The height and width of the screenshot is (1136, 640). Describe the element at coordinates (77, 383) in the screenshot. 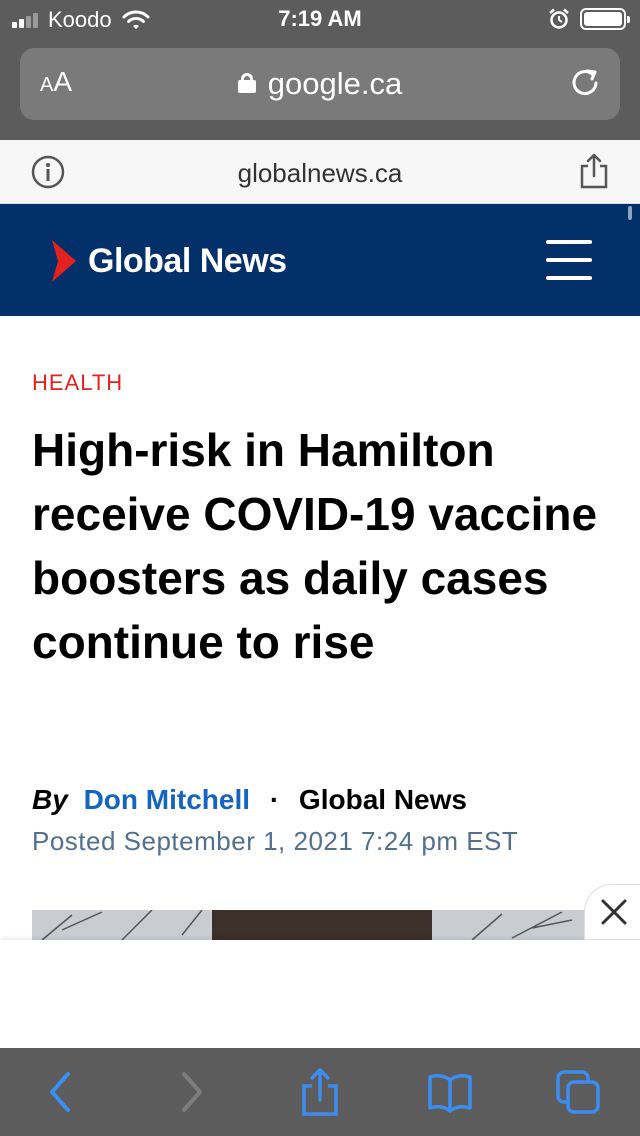

I see `article-category: HEALTH` at that location.